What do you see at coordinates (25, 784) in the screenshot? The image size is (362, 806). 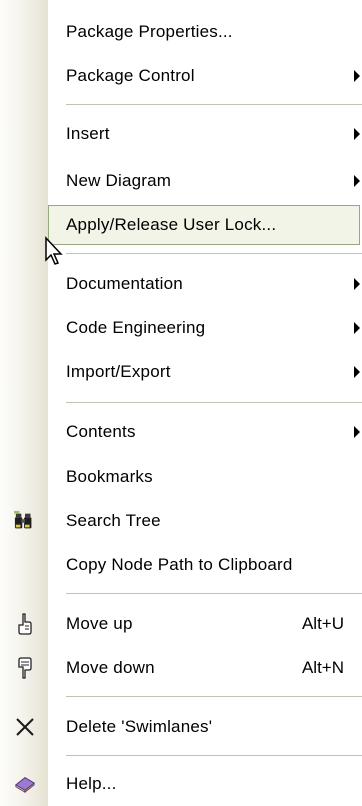 I see `help-book-icon` at bounding box center [25, 784].